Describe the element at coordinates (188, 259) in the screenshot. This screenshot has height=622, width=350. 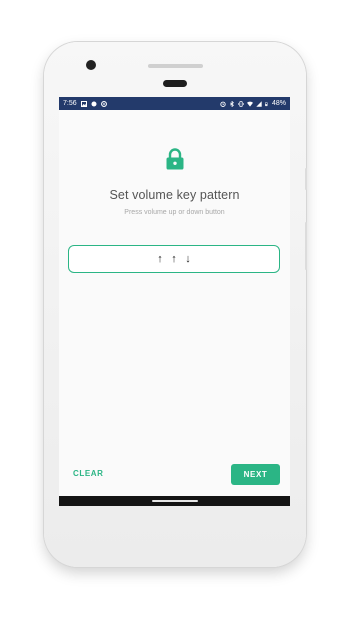
I see `pattern-arrow-down-icon: ↓` at that location.